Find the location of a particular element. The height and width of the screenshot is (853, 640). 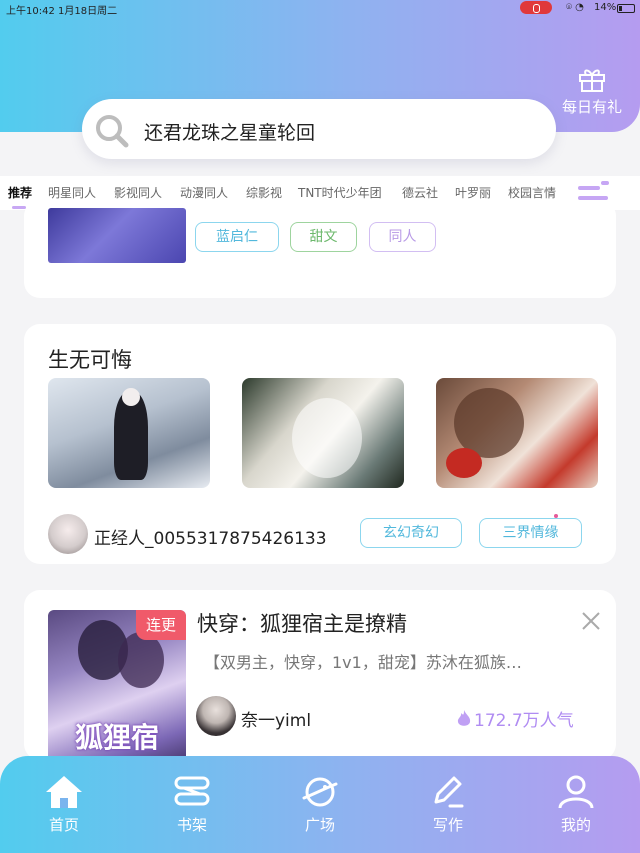

nav-write: 写作 is located at coordinates (448, 804).